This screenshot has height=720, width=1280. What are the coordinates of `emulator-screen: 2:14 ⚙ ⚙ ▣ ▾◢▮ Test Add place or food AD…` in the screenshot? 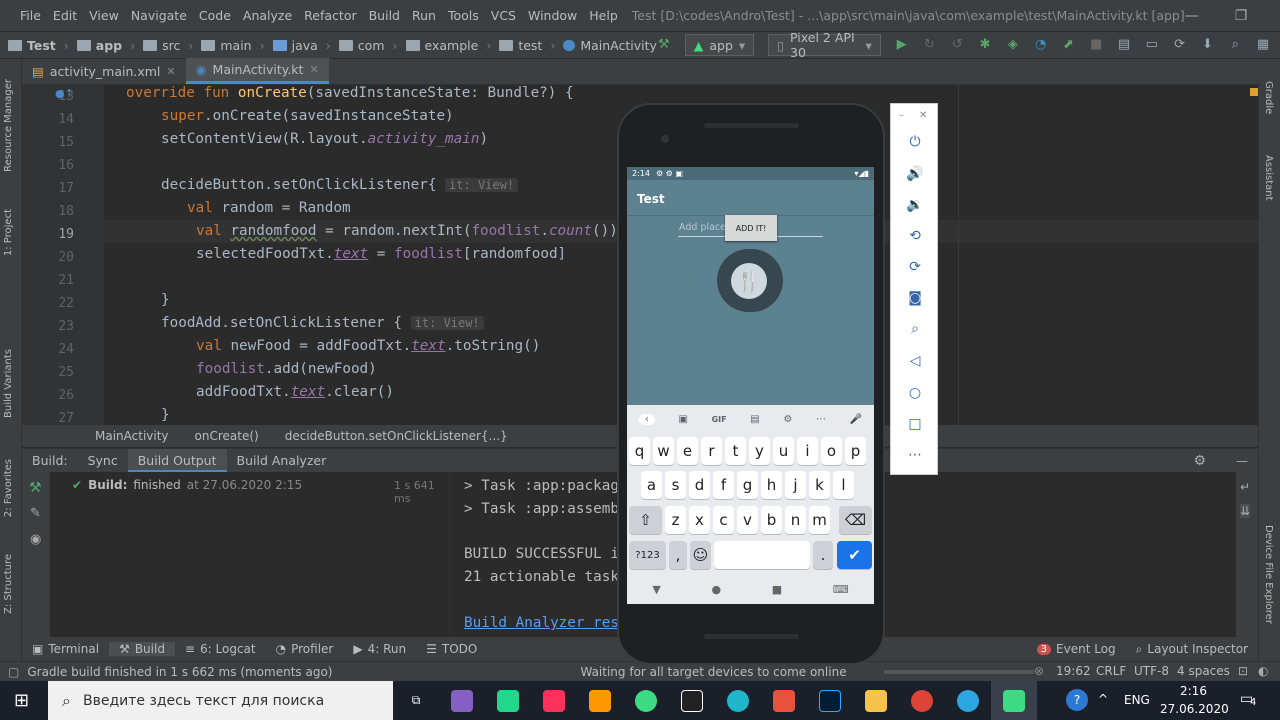 It's located at (750, 385).